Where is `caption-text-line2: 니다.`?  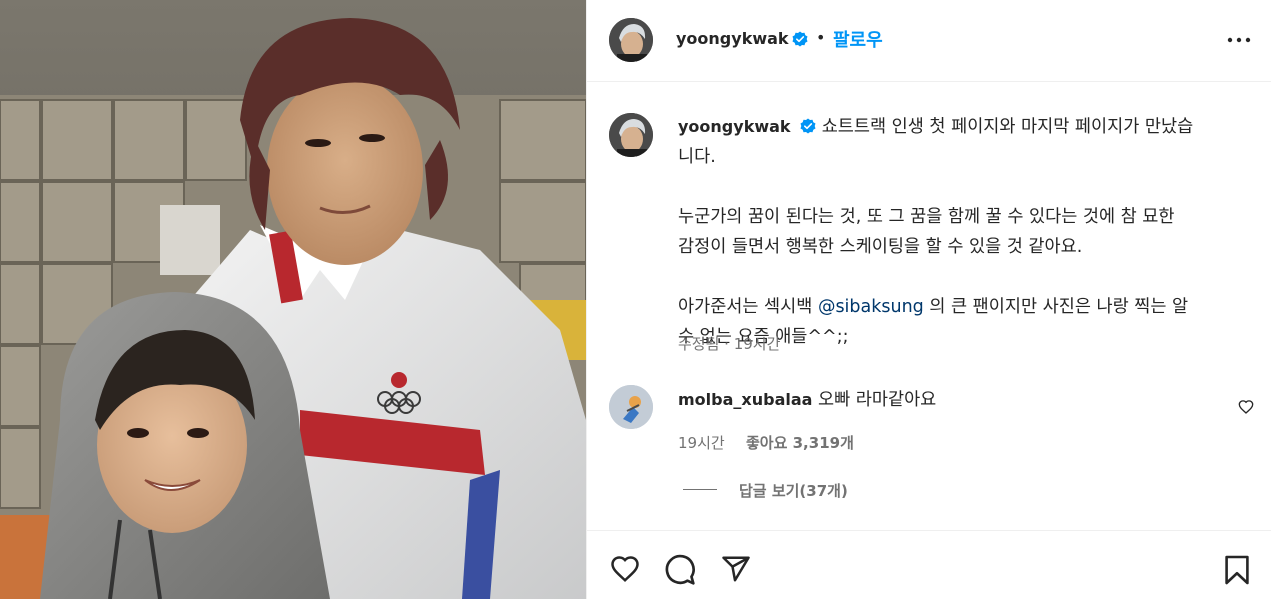 caption-text-line2: 니다. is located at coordinates (697, 157).